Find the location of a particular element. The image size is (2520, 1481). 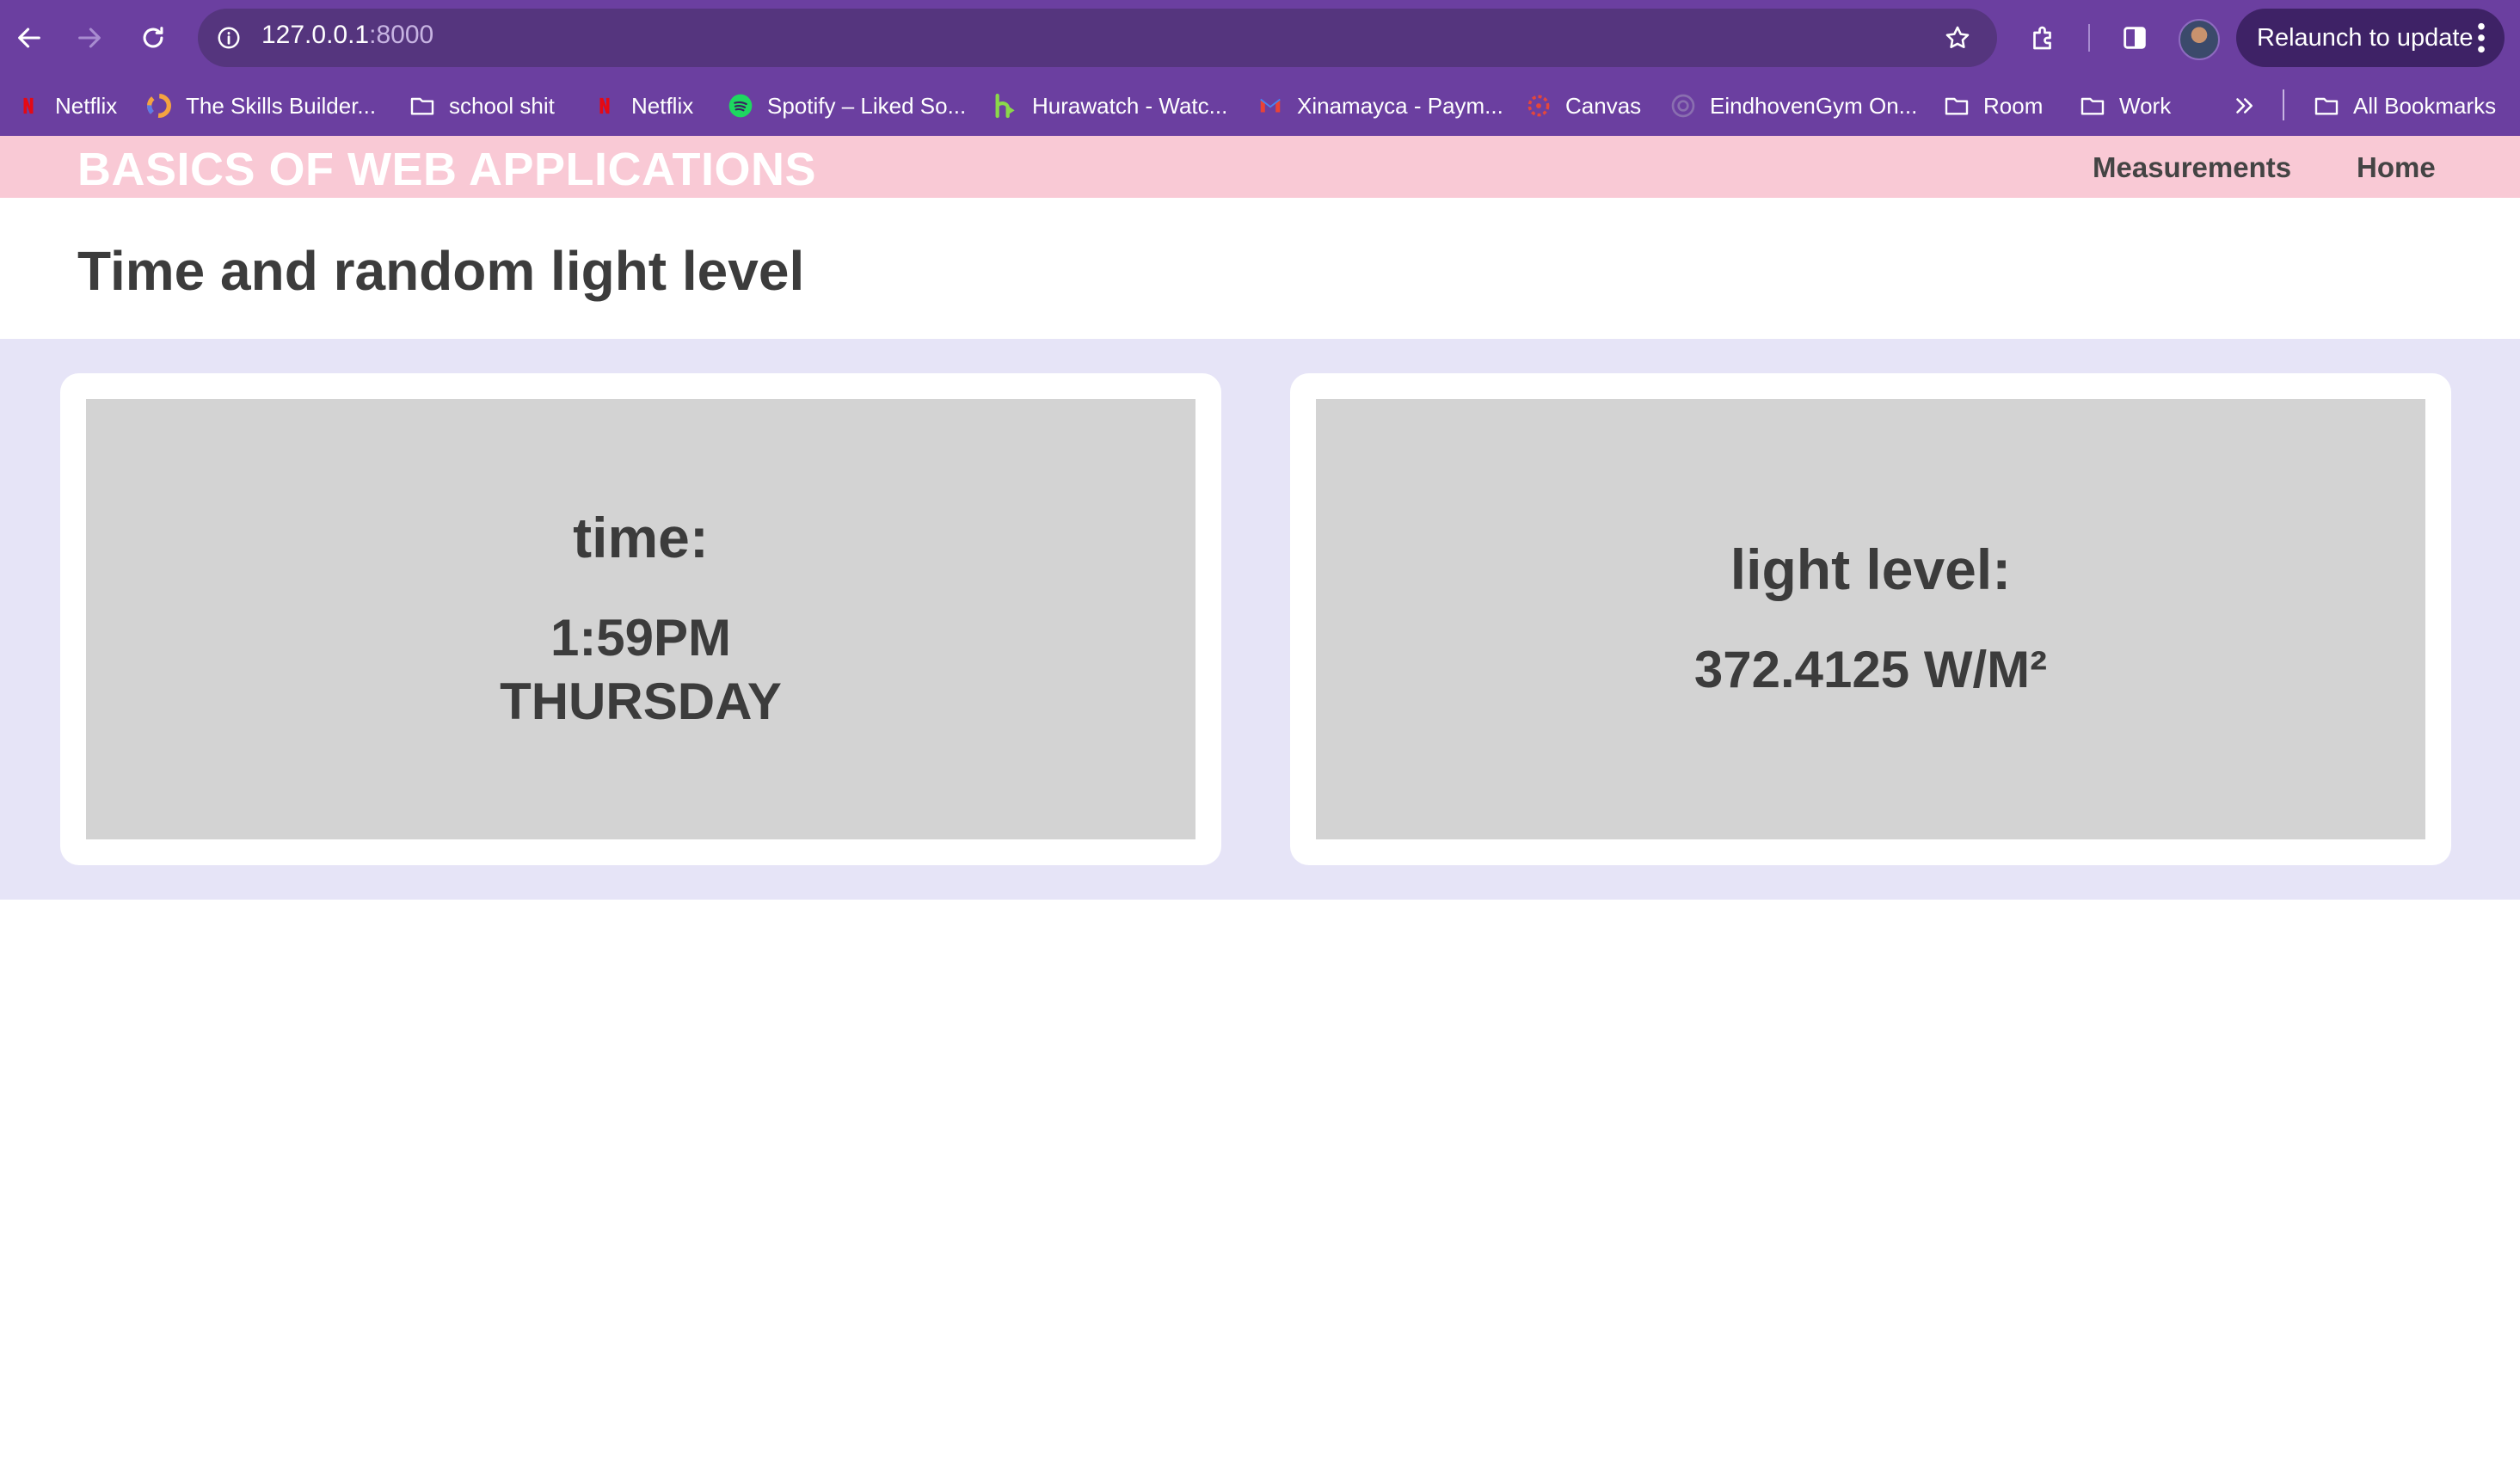

more-menu-icon is located at coordinates (2482, 37).